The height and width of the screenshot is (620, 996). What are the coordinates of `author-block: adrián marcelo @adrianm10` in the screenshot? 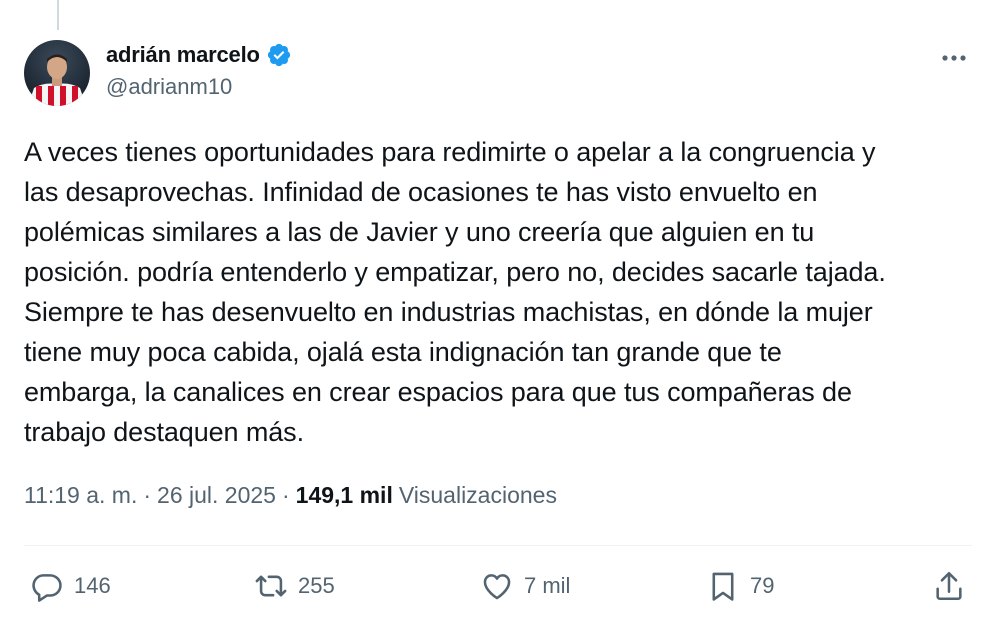 It's located at (199, 71).